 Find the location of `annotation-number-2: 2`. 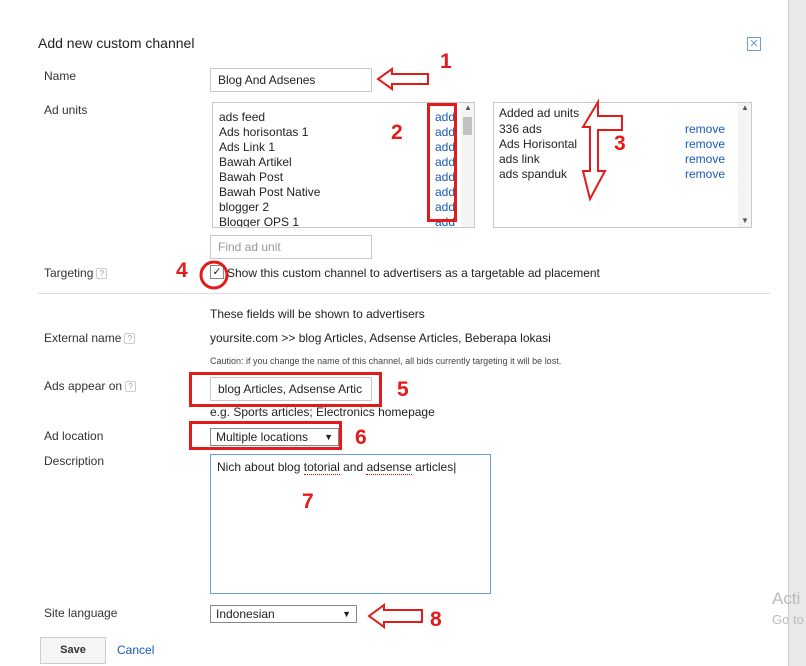

annotation-number-2: 2 is located at coordinates (397, 132).